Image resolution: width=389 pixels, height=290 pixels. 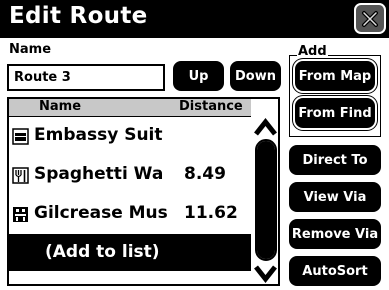 I want to click on add-to-list-item: (Add to list), so click(x=130, y=252).